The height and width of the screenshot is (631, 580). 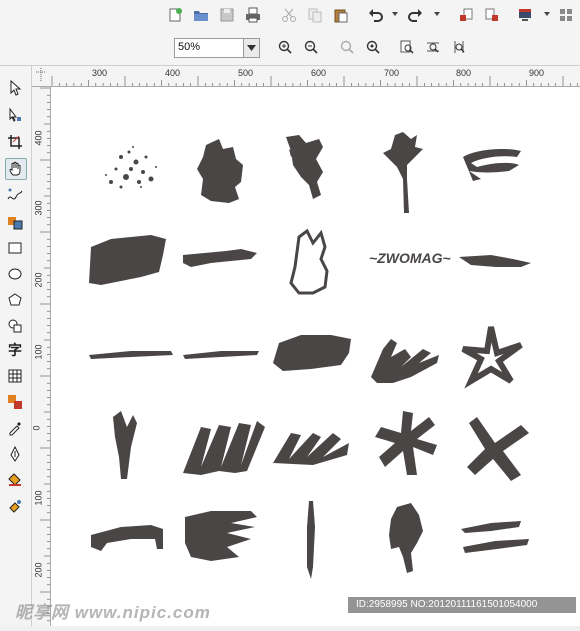 I want to click on import-icon, so click(x=466, y=14).